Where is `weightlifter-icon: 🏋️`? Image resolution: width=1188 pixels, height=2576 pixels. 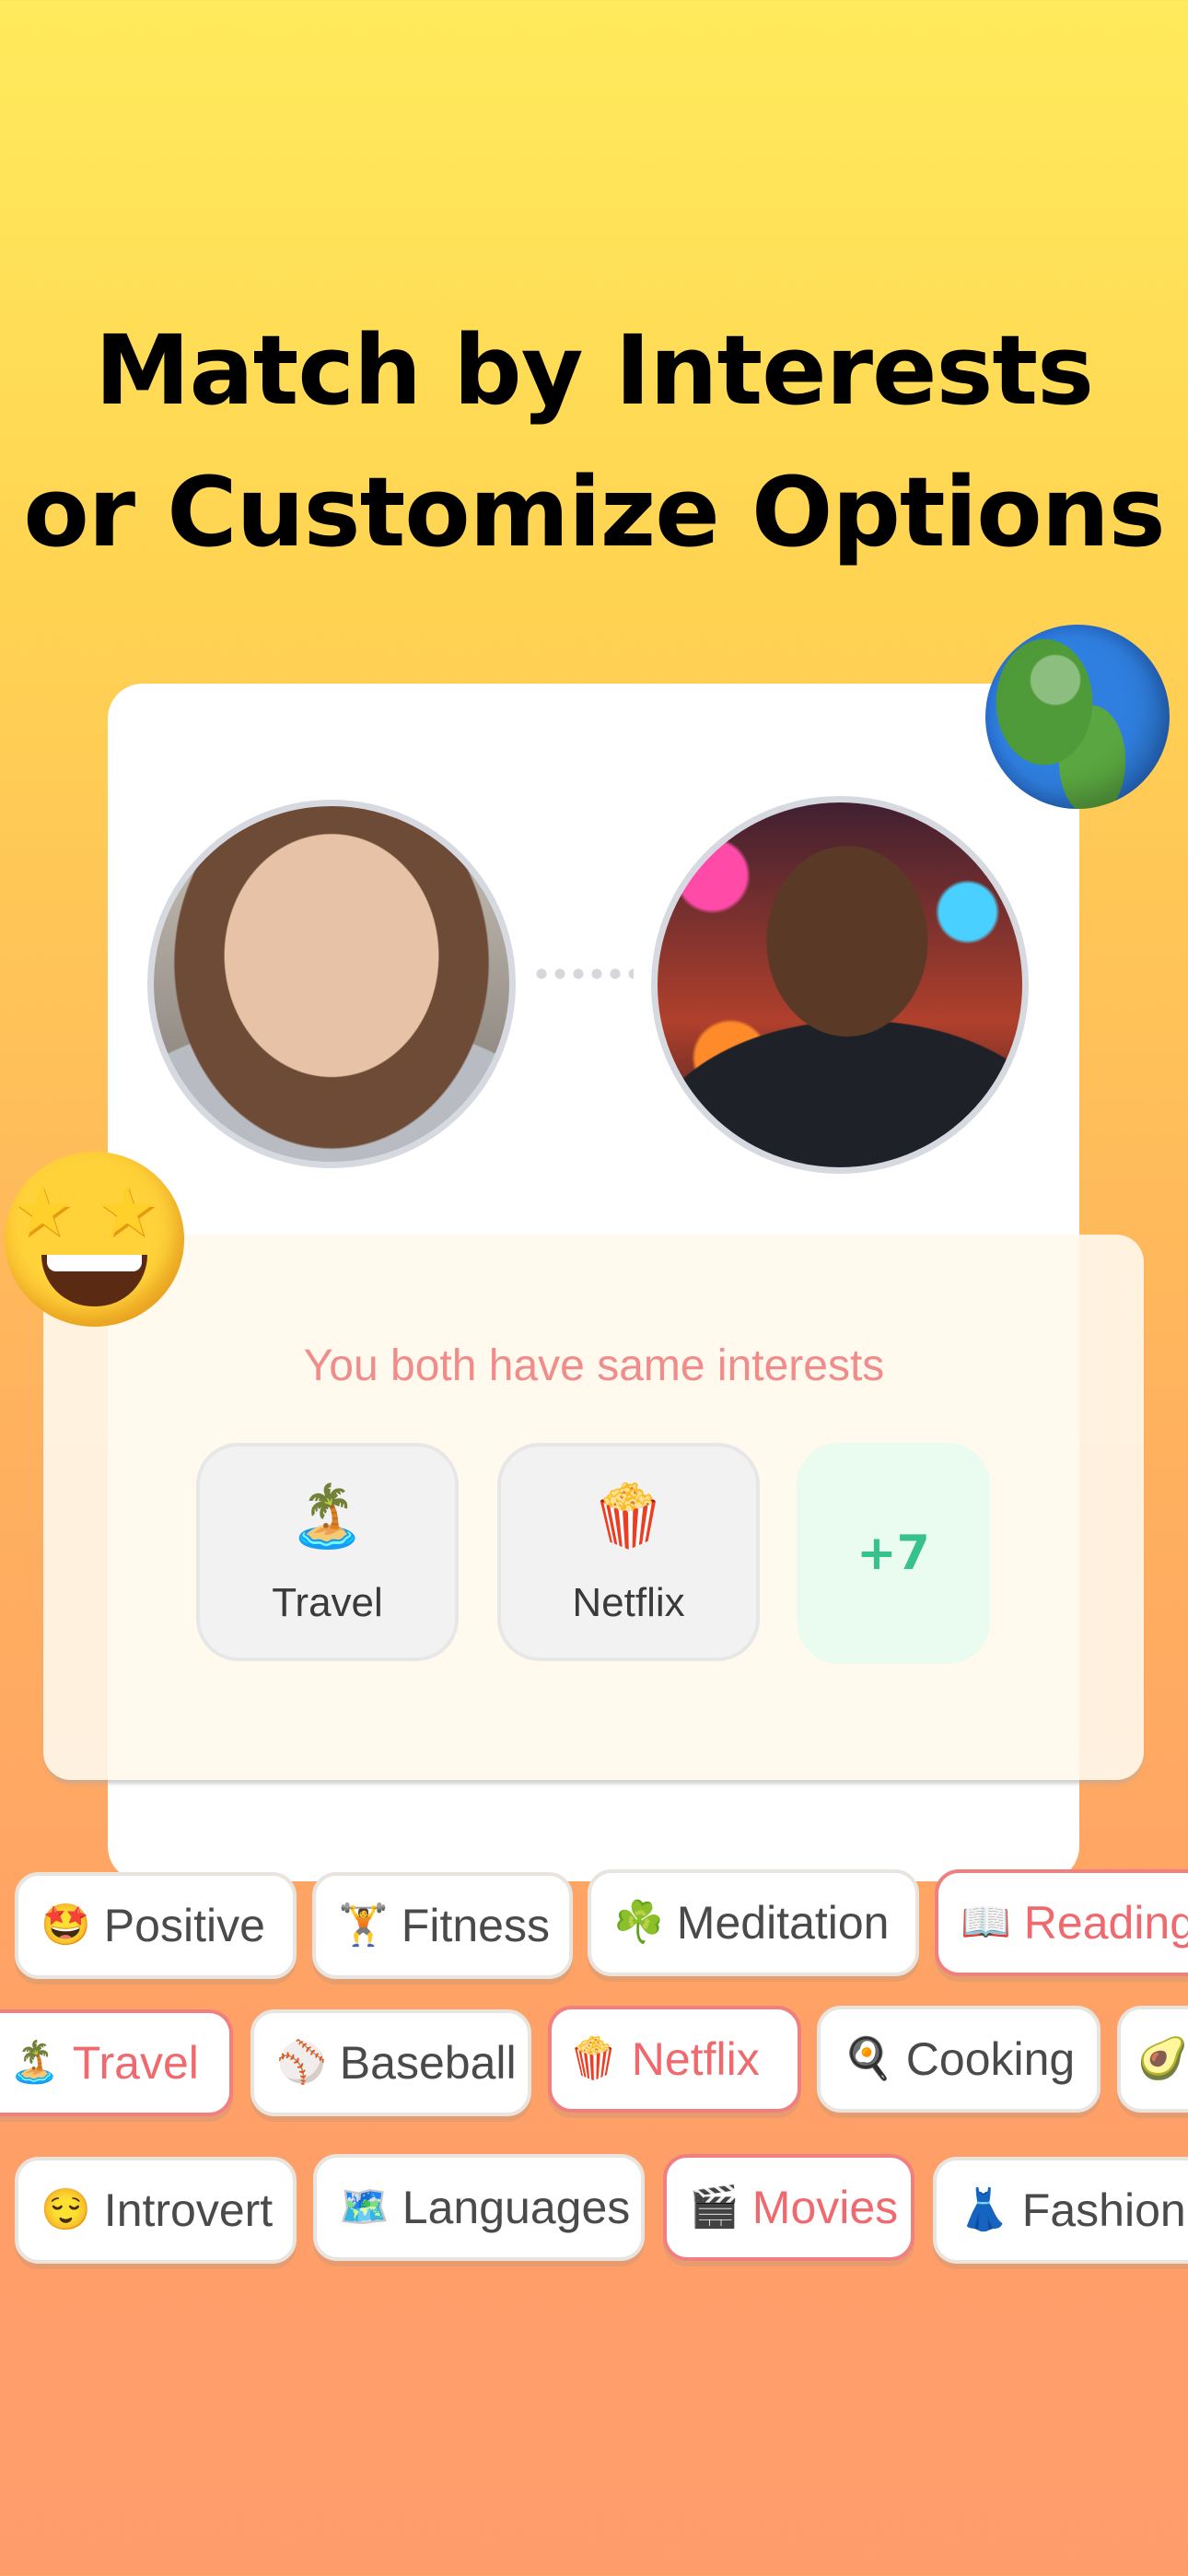
weightlifter-icon: 🏋️ is located at coordinates (363, 1926).